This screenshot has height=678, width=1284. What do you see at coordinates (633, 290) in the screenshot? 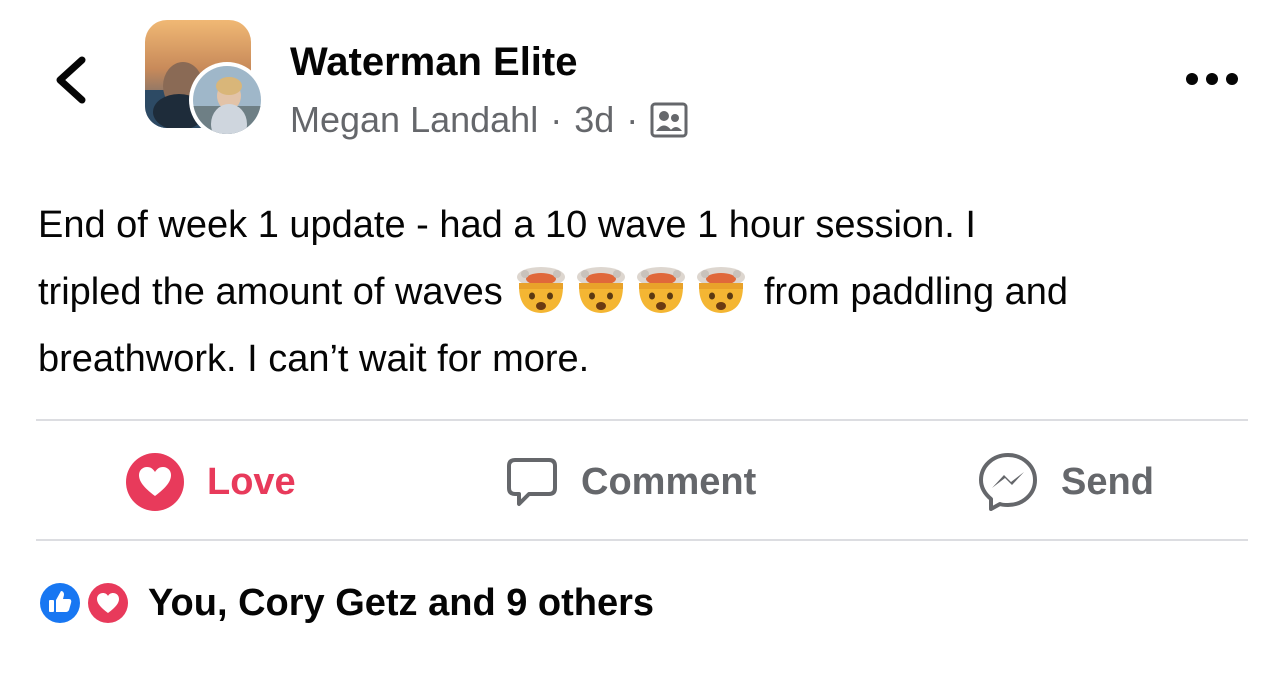
I see `emoji-group` at bounding box center [633, 290].